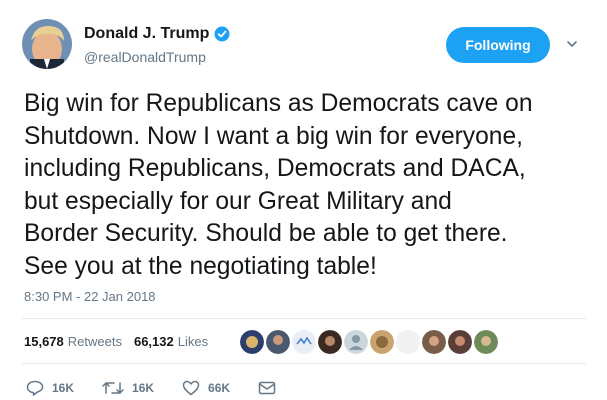  I want to click on divider-top, so click(304, 318).